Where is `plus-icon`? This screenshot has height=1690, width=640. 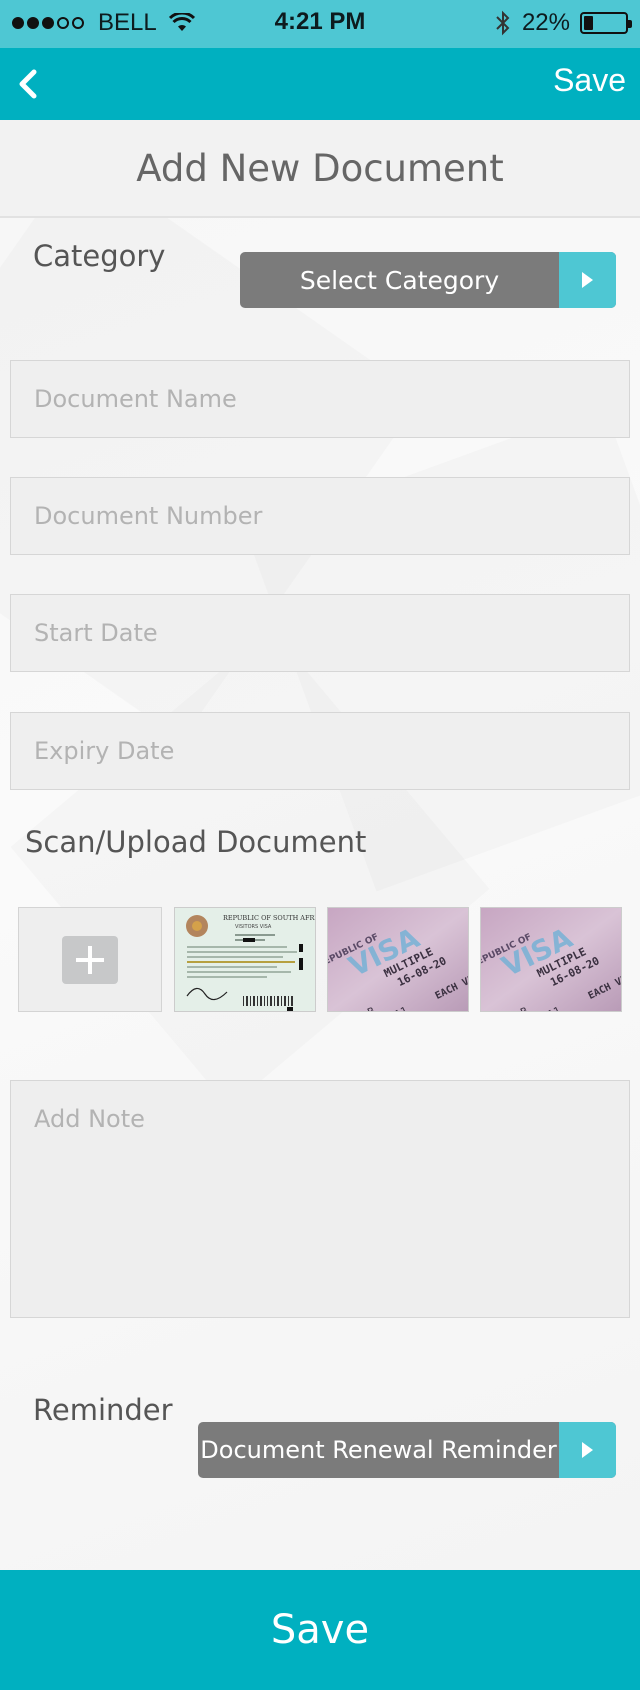 plus-icon is located at coordinates (90, 959).